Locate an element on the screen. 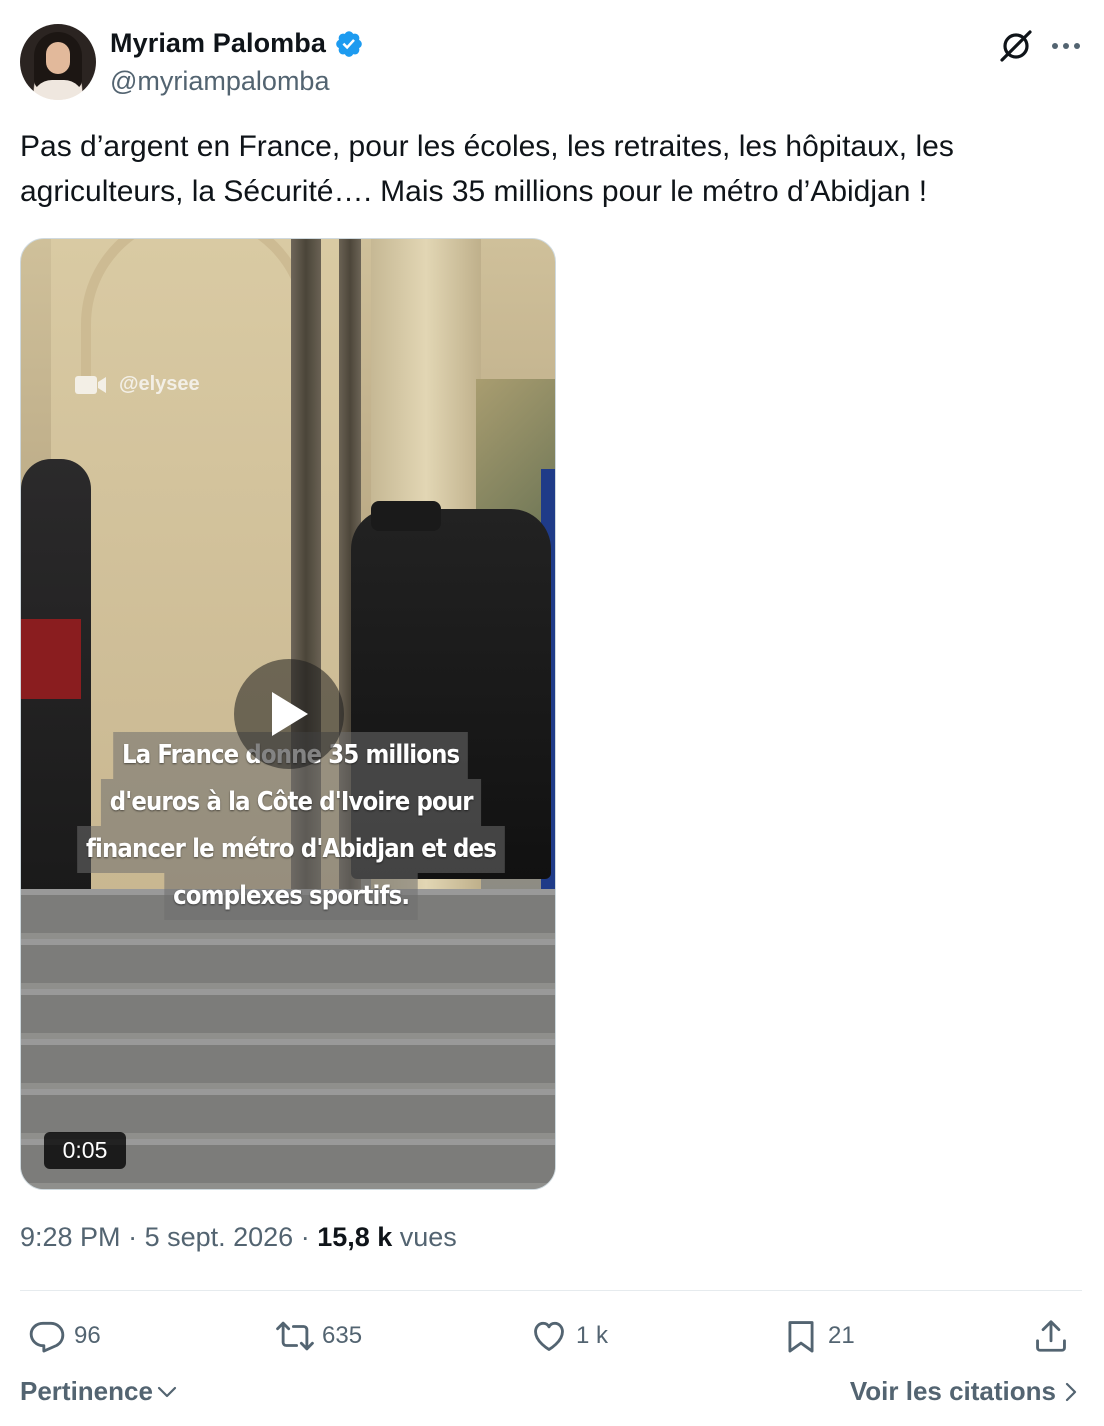 The height and width of the screenshot is (1426, 1104). verified-badge-icon is located at coordinates (349, 44).